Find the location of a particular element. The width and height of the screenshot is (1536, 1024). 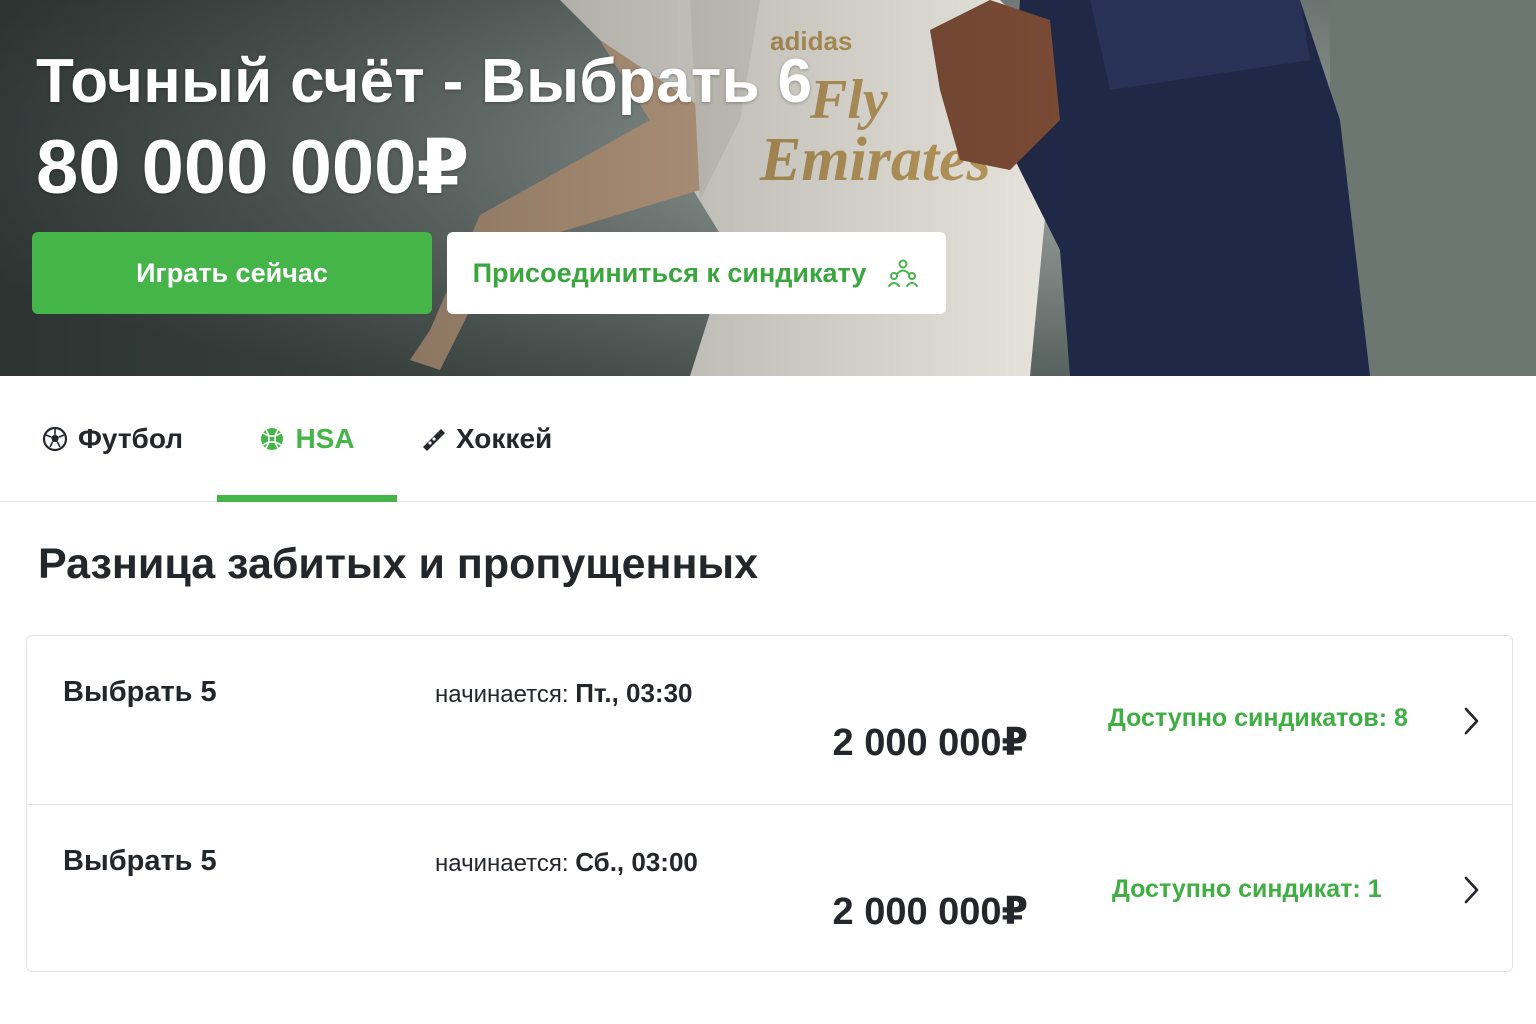

game-start: начинается: Пт., 03:30 is located at coordinates (564, 693).